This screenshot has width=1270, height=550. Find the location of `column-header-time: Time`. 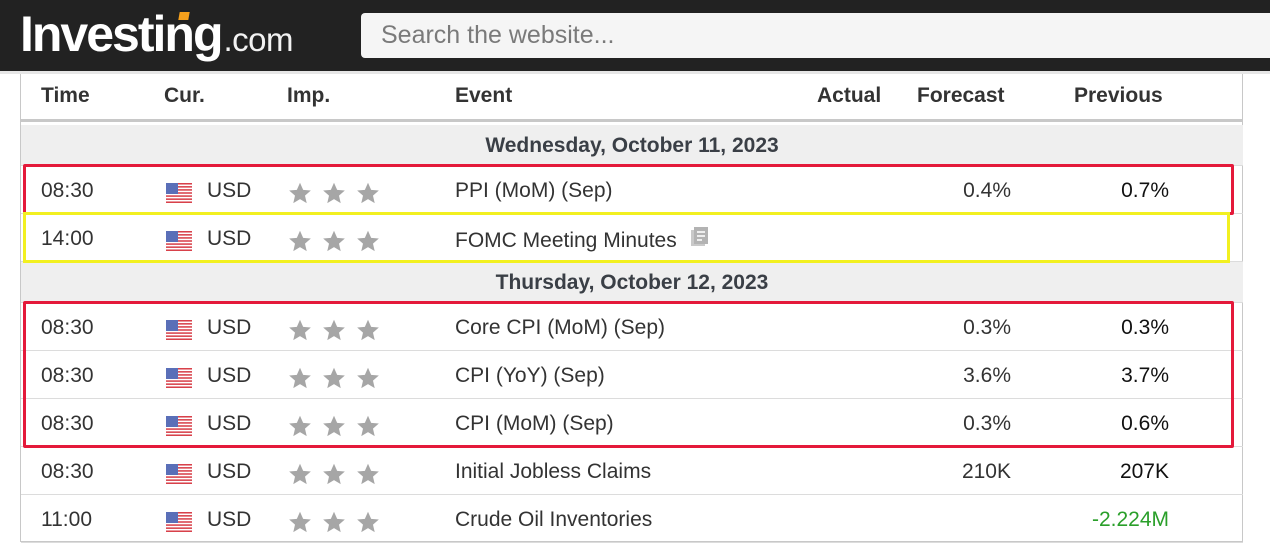

column-header-time: Time is located at coordinates (65, 96).